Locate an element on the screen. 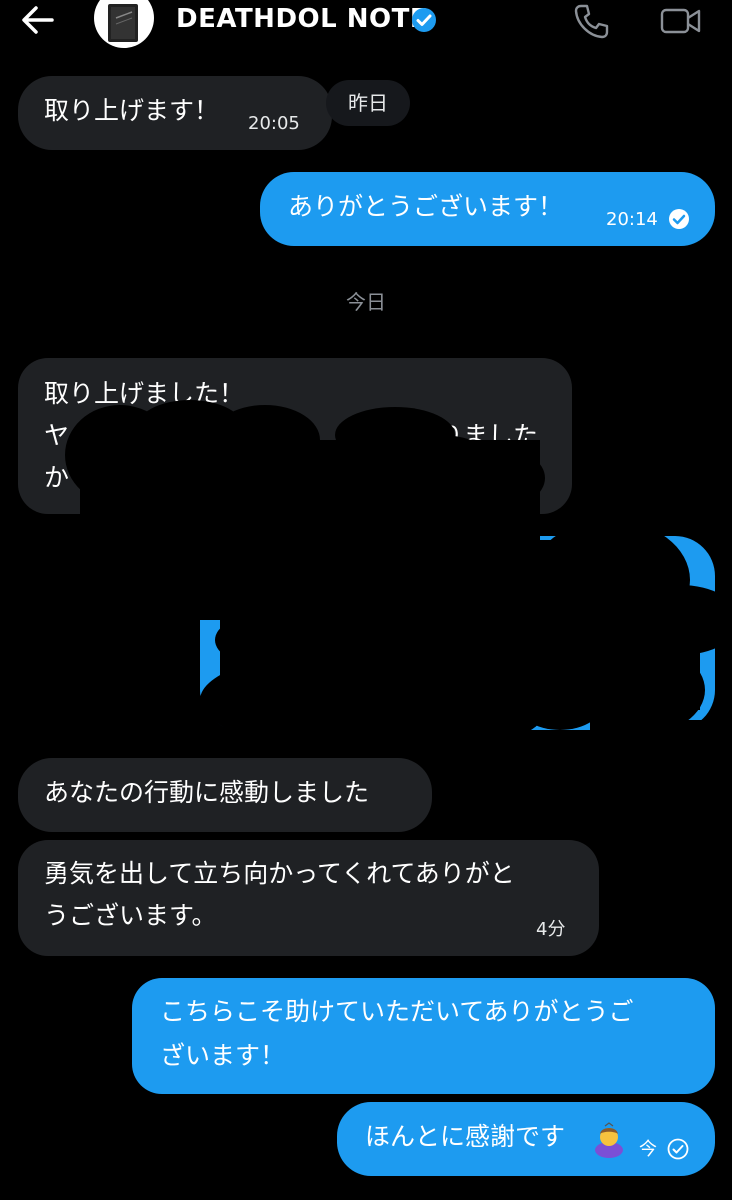 Image resolution: width=732 pixels, height=1200 pixels. message-text-line: うございます。 is located at coordinates (130, 915).